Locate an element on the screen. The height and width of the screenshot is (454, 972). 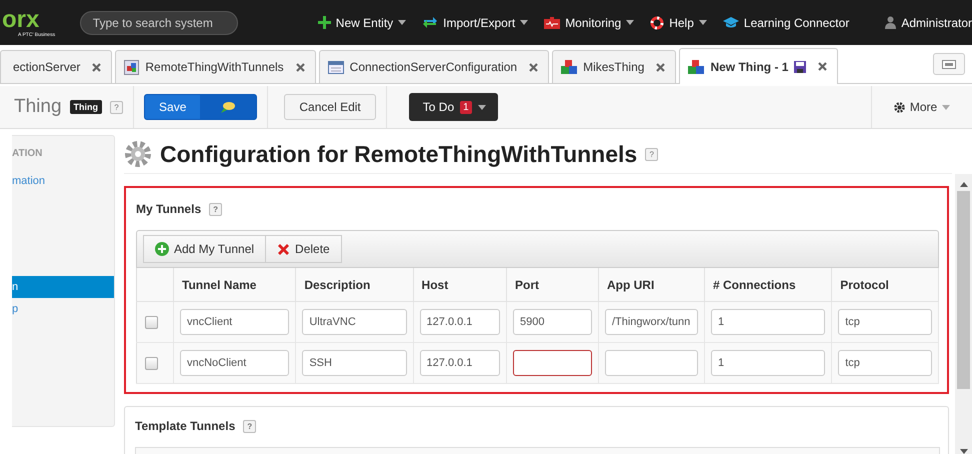
cell-input is located at coordinates (552, 363).